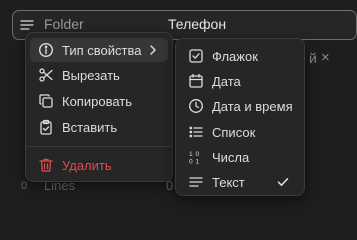  What do you see at coordinates (46, 50) in the screenshot?
I see `info-icon` at bounding box center [46, 50].